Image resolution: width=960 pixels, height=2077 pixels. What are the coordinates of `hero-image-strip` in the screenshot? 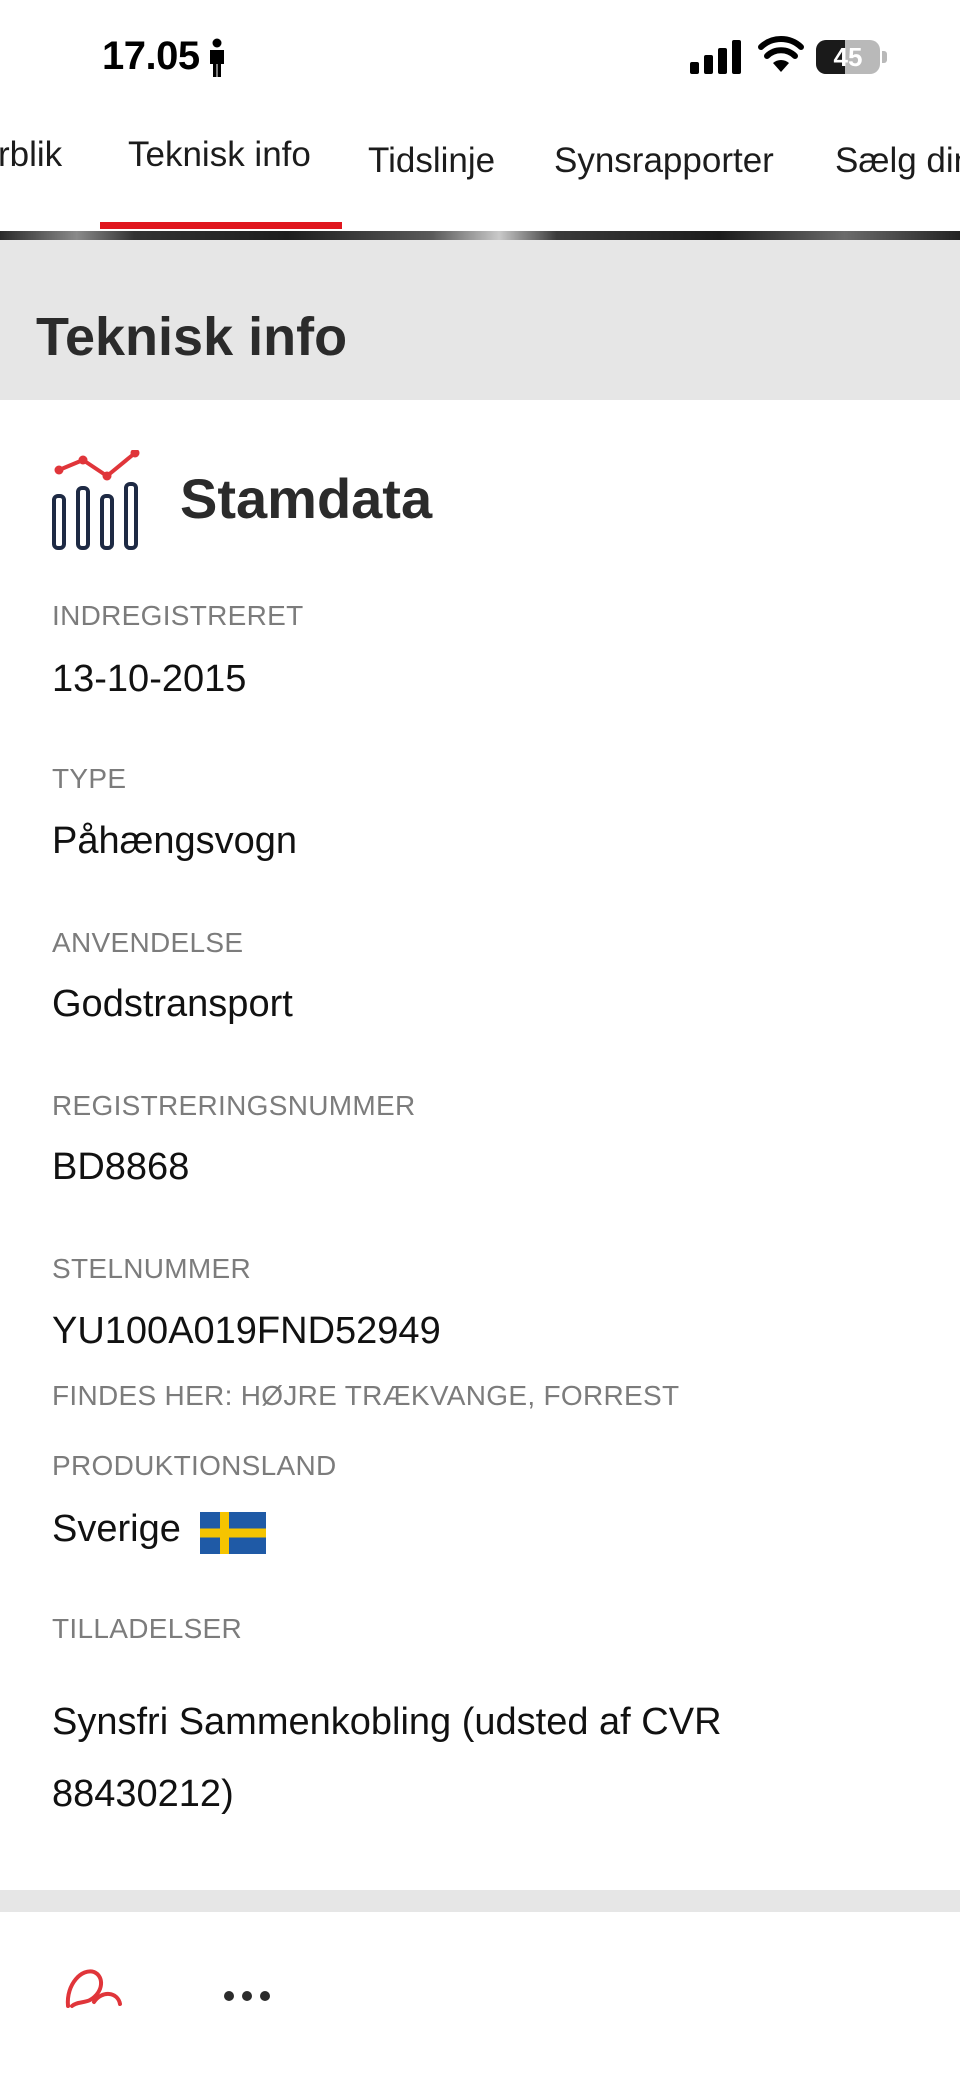 It's located at (480, 235).